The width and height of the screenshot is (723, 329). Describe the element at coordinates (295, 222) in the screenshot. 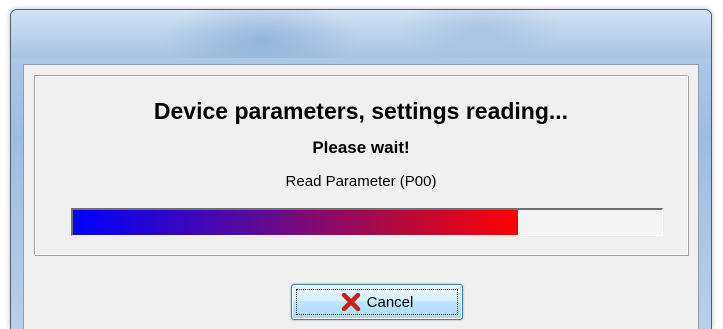

I see `progress-bar-fill` at that location.